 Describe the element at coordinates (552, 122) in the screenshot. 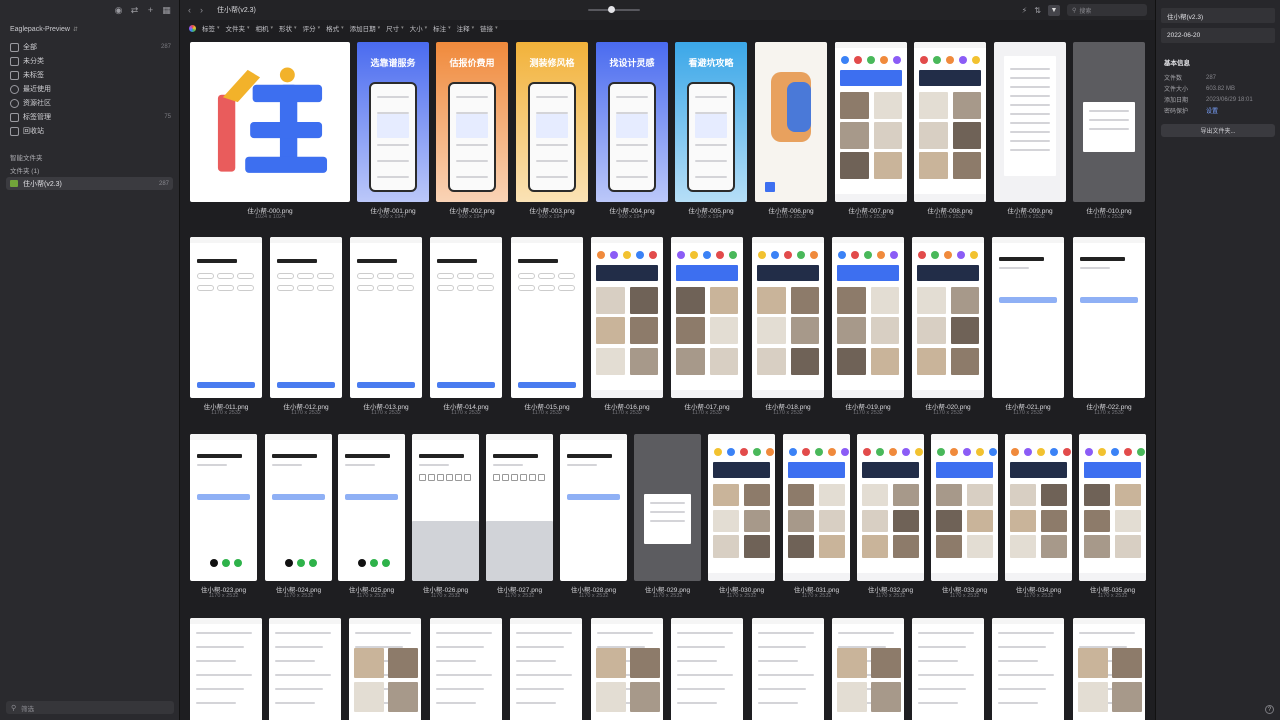

I see `thumbnail-image: 测装修风格` at that location.